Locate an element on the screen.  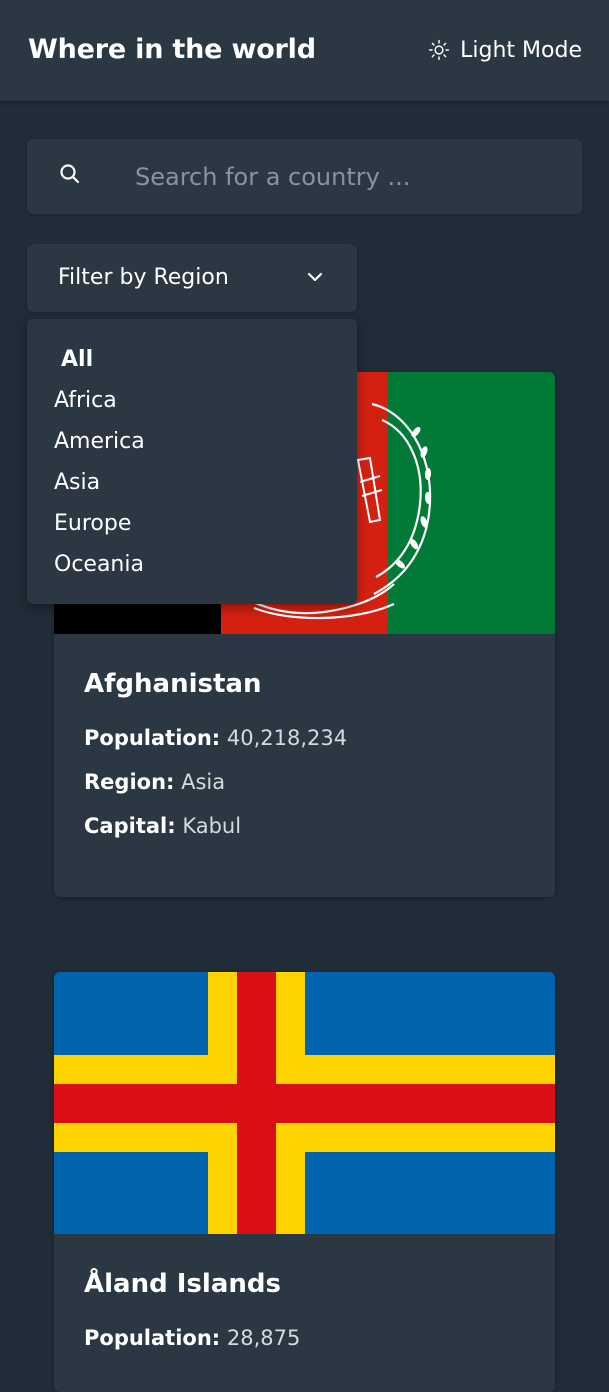
region-option-africa: Africa is located at coordinates (192, 400).